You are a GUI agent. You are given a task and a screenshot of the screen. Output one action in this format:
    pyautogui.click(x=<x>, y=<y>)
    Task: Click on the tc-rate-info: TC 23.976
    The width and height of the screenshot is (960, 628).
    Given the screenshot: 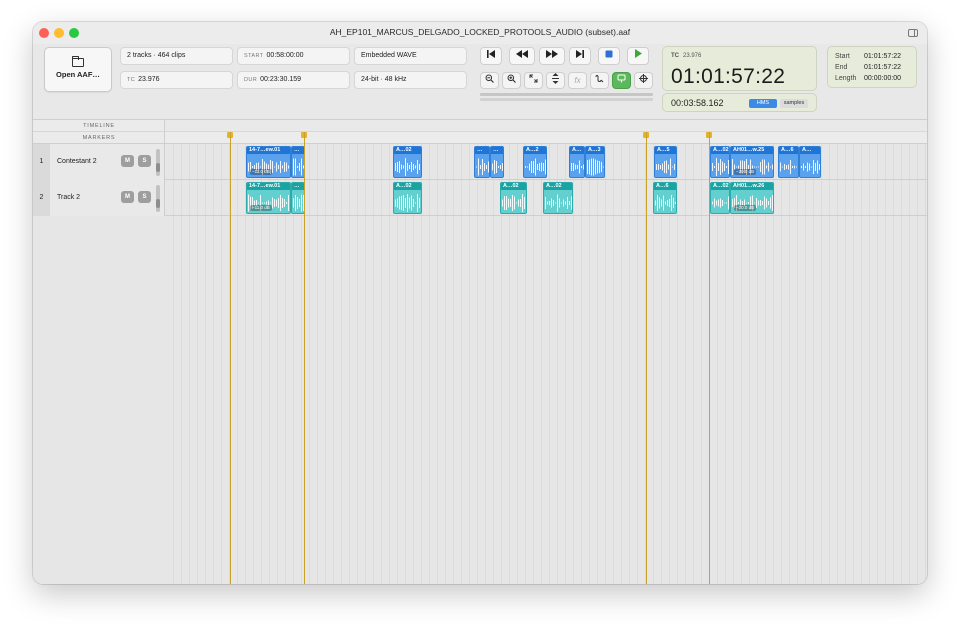 What is the action you would take?
    pyautogui.click(x=176, y=80)
    